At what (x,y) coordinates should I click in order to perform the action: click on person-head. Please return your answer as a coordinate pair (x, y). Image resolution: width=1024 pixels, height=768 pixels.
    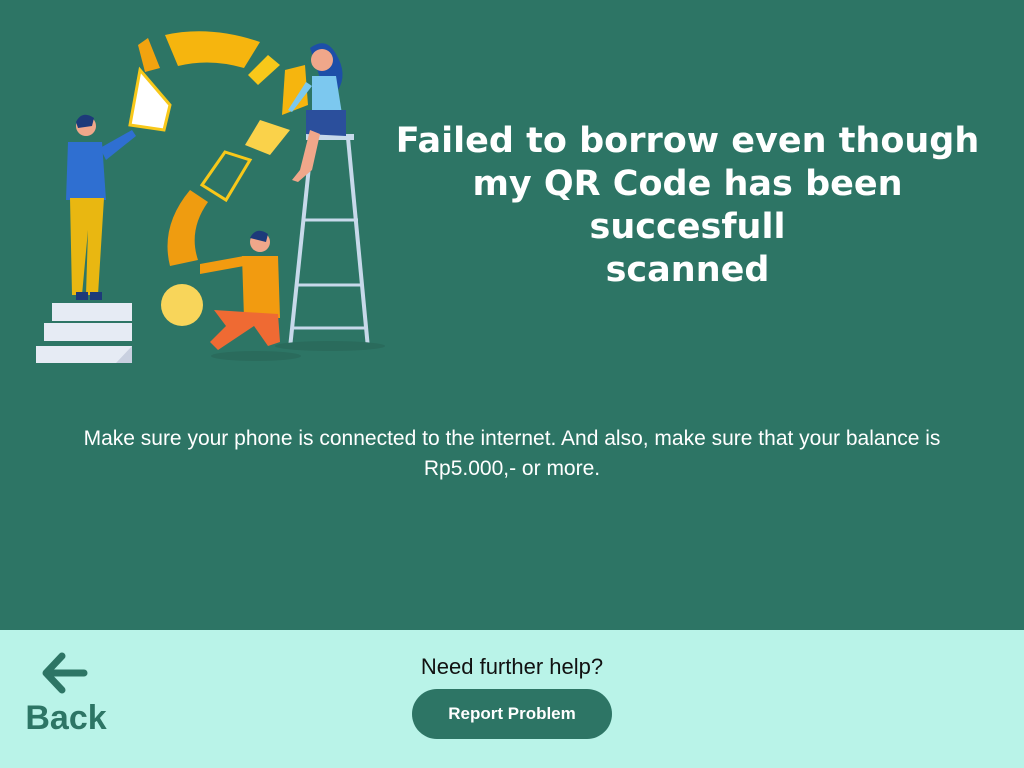
    Looking at the image, I should click on (322, 60).